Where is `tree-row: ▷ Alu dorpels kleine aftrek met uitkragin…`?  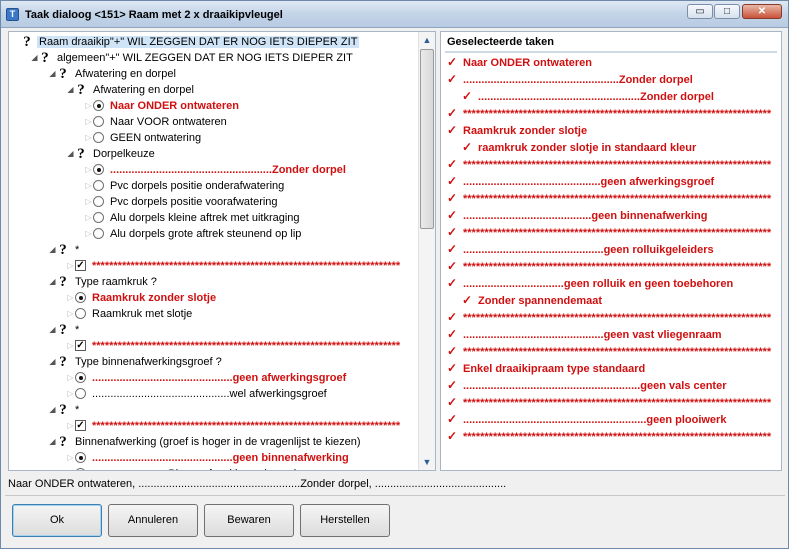
tree-row: ▷ Alu dorpels kleine aftrek met uitkragin… is located at coordinates (193, 218).